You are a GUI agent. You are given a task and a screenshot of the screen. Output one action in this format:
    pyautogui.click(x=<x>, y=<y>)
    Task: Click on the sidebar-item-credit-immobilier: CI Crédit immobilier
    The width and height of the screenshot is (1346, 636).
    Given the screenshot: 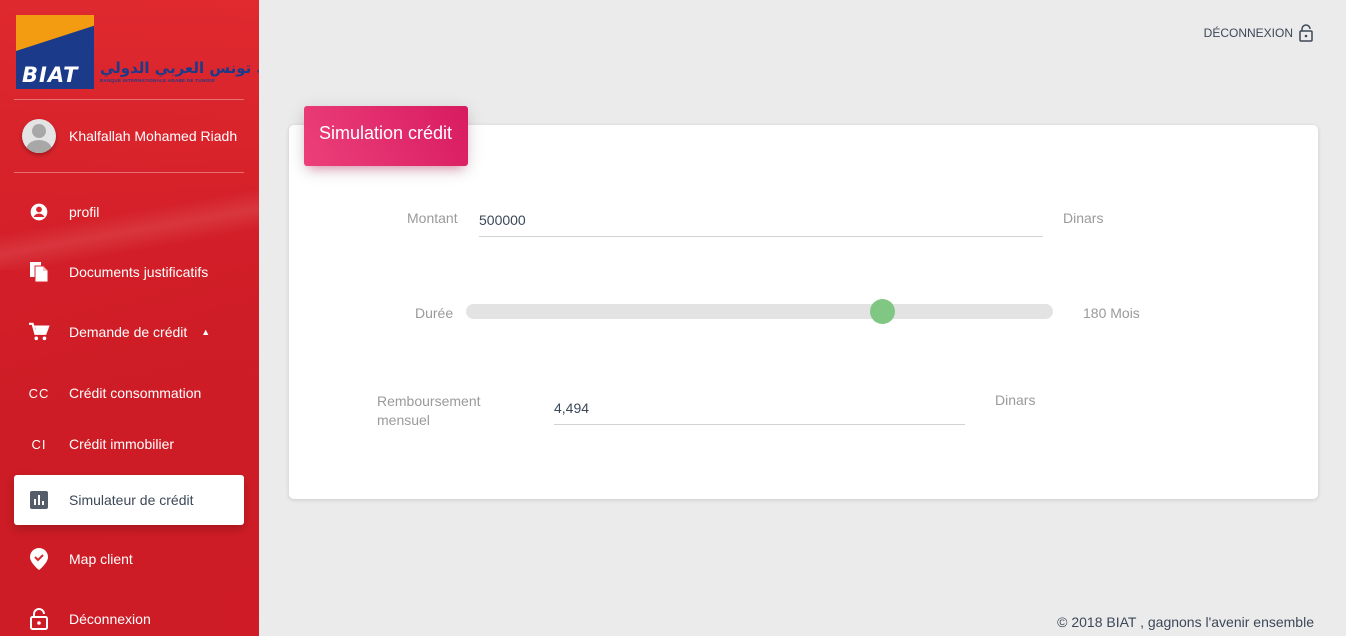 What is the action you would take?
    pyautogui.click(x=129, y=444)
    